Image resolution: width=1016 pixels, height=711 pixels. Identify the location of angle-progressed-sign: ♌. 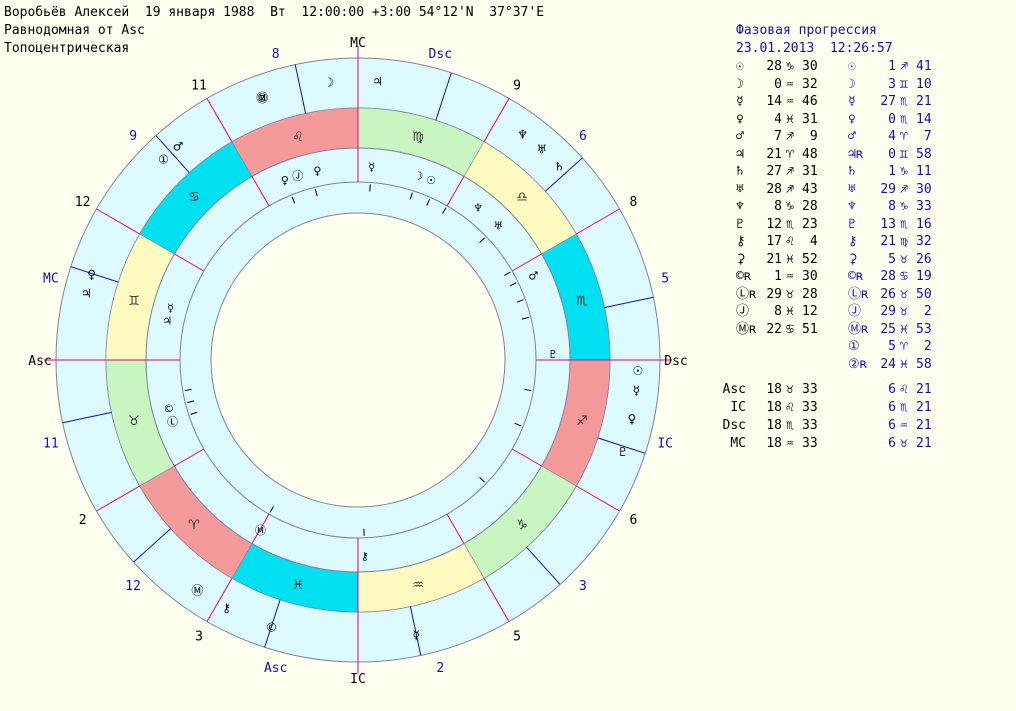
(904, 389).